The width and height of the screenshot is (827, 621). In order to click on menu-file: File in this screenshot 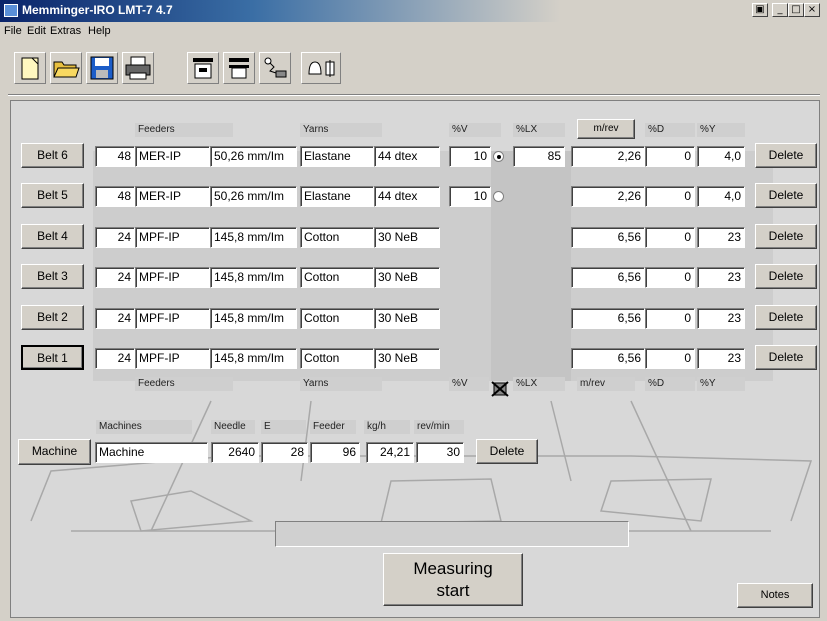, I will do `click(13, 31)`.